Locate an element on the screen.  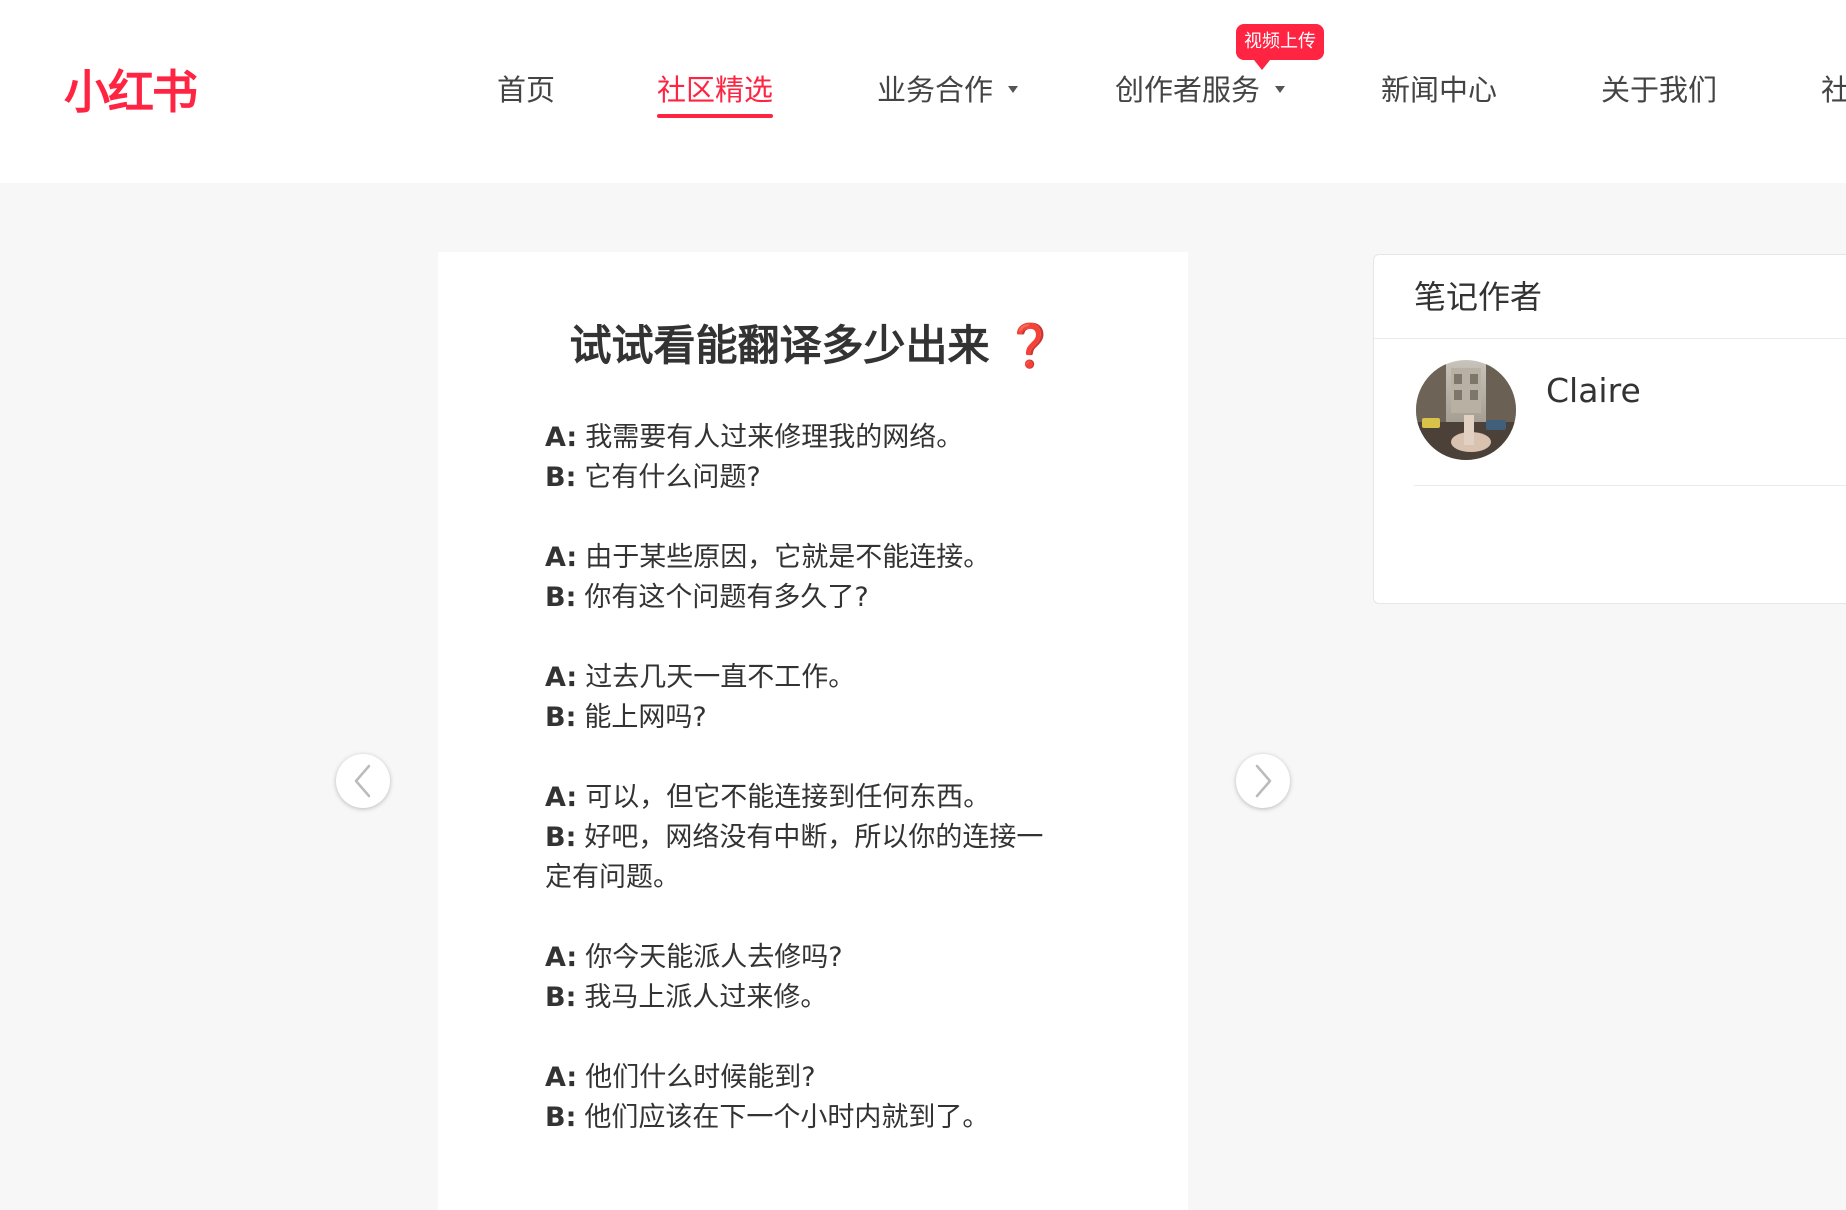
nav-item-label: 新闻中心 is located at coordinates (1439, 90).